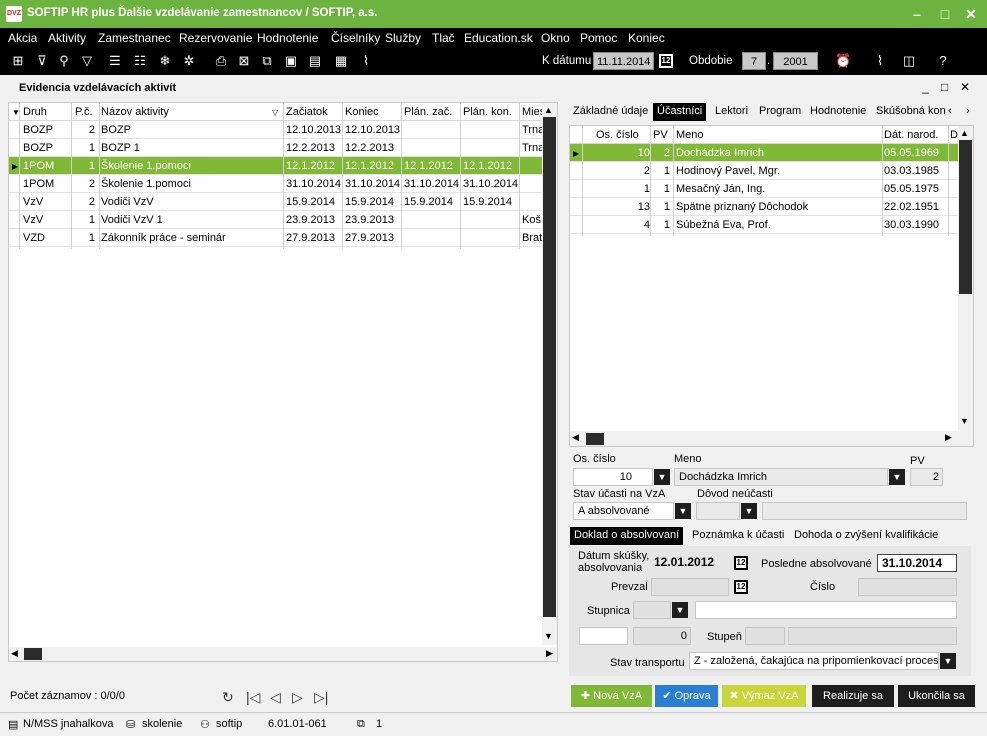 The height and width of the screenshot is (736, 987). I want to click on posledne-field: 31.10.2014, so click(917, 563).